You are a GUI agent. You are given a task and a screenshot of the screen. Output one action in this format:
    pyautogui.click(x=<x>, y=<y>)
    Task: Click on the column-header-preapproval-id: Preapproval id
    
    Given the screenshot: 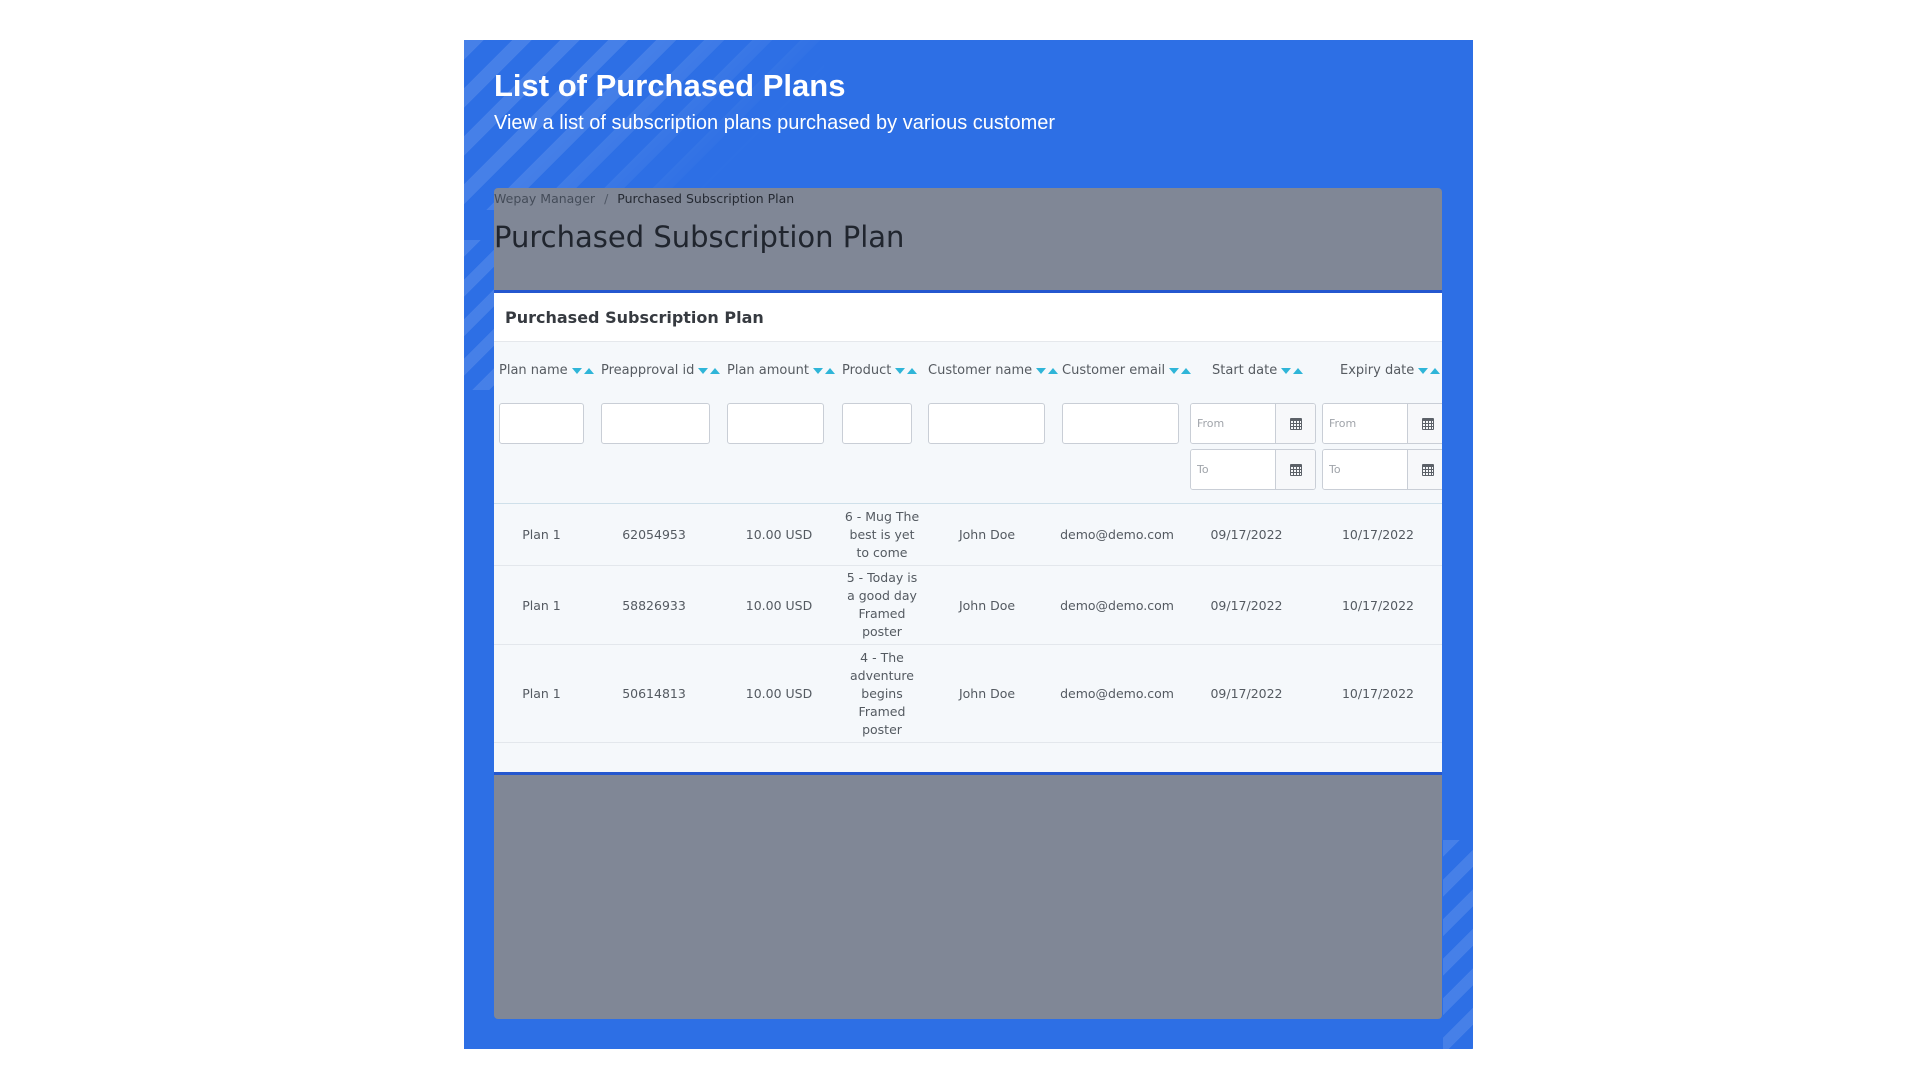 What is the action you would take?
    pyautogui.click(x=661, y=370)
    